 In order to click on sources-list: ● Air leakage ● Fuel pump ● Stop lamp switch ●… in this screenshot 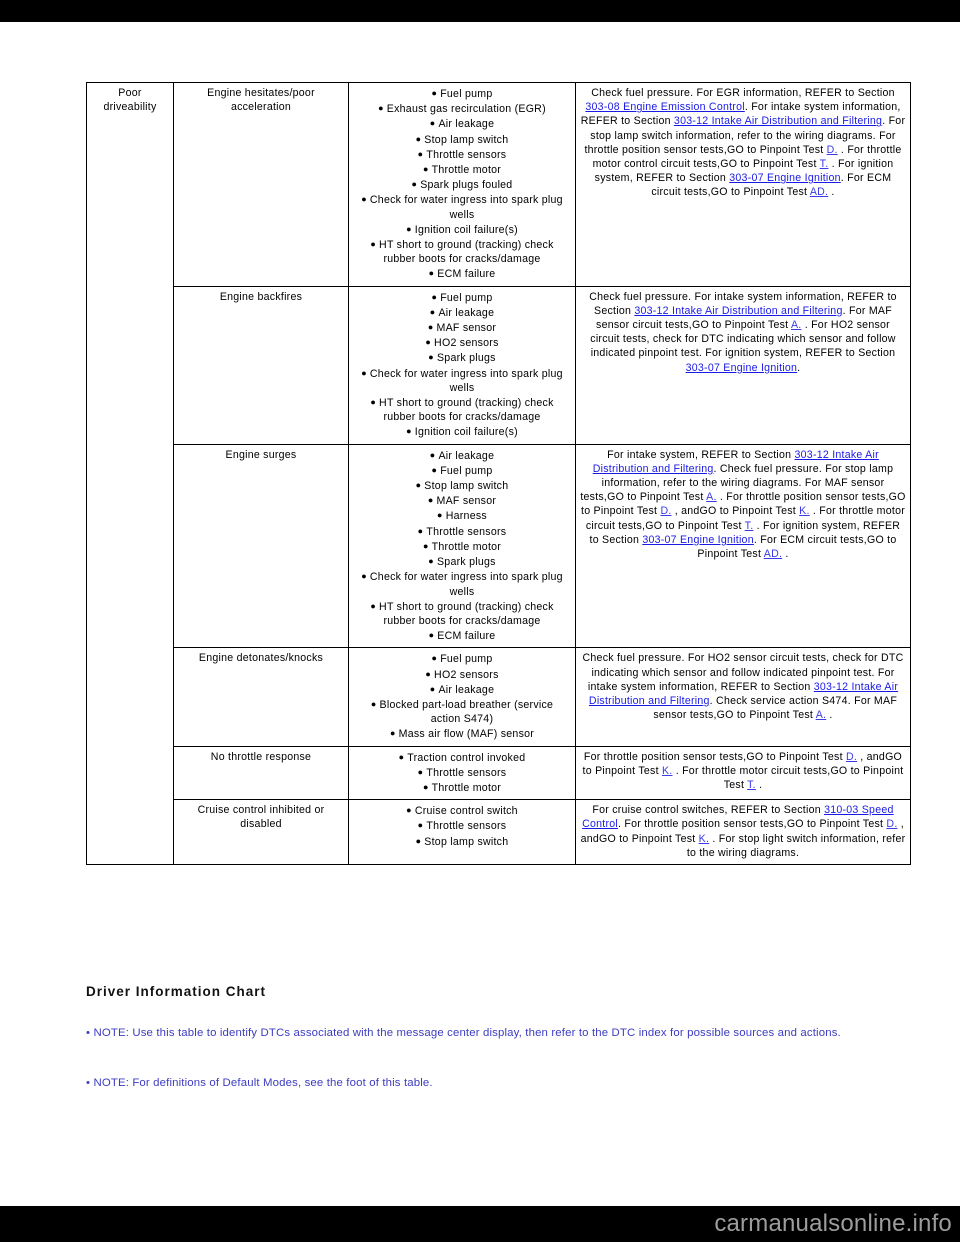, I will do `click(462, 546)`.